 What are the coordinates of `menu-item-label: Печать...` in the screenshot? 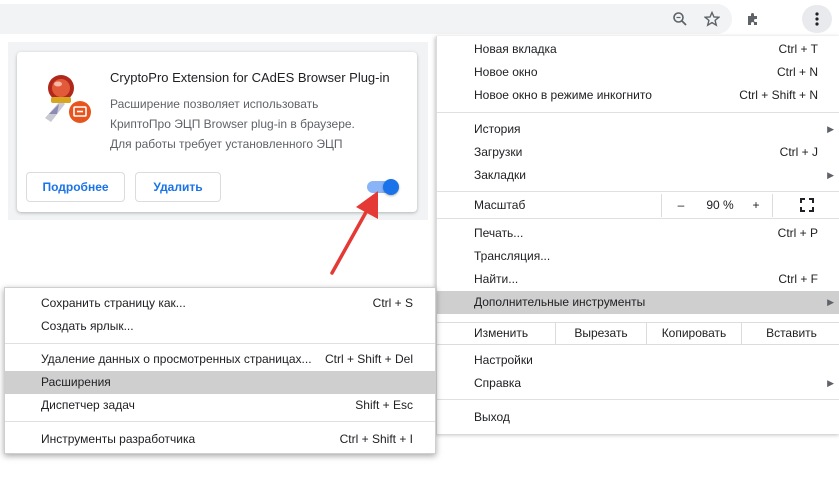 It's located at (499, 233).